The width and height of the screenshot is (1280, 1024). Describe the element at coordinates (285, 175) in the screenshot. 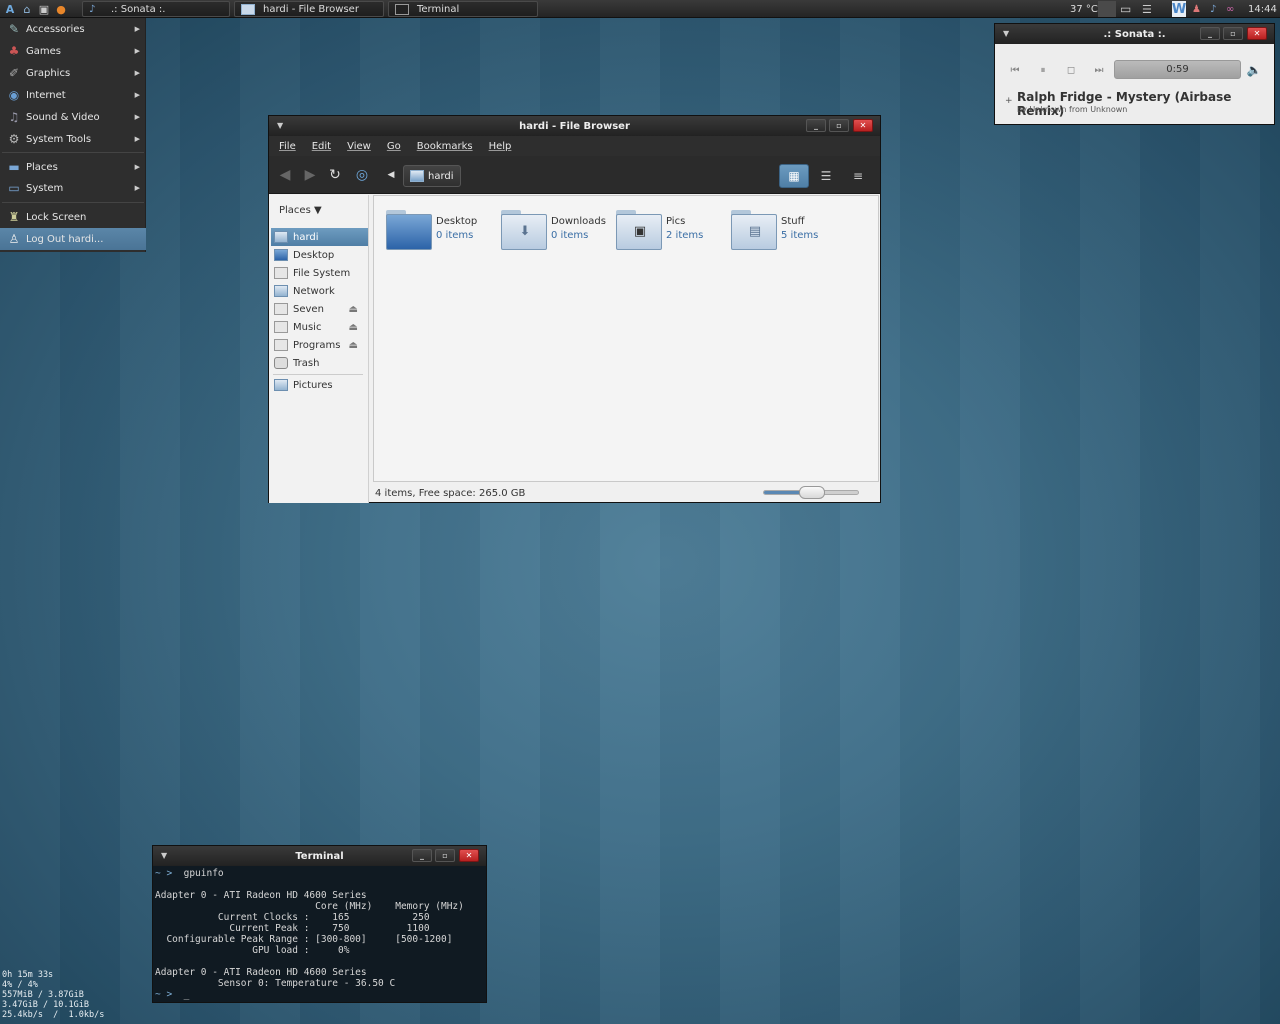

I see `back-button: ◀` at that location.